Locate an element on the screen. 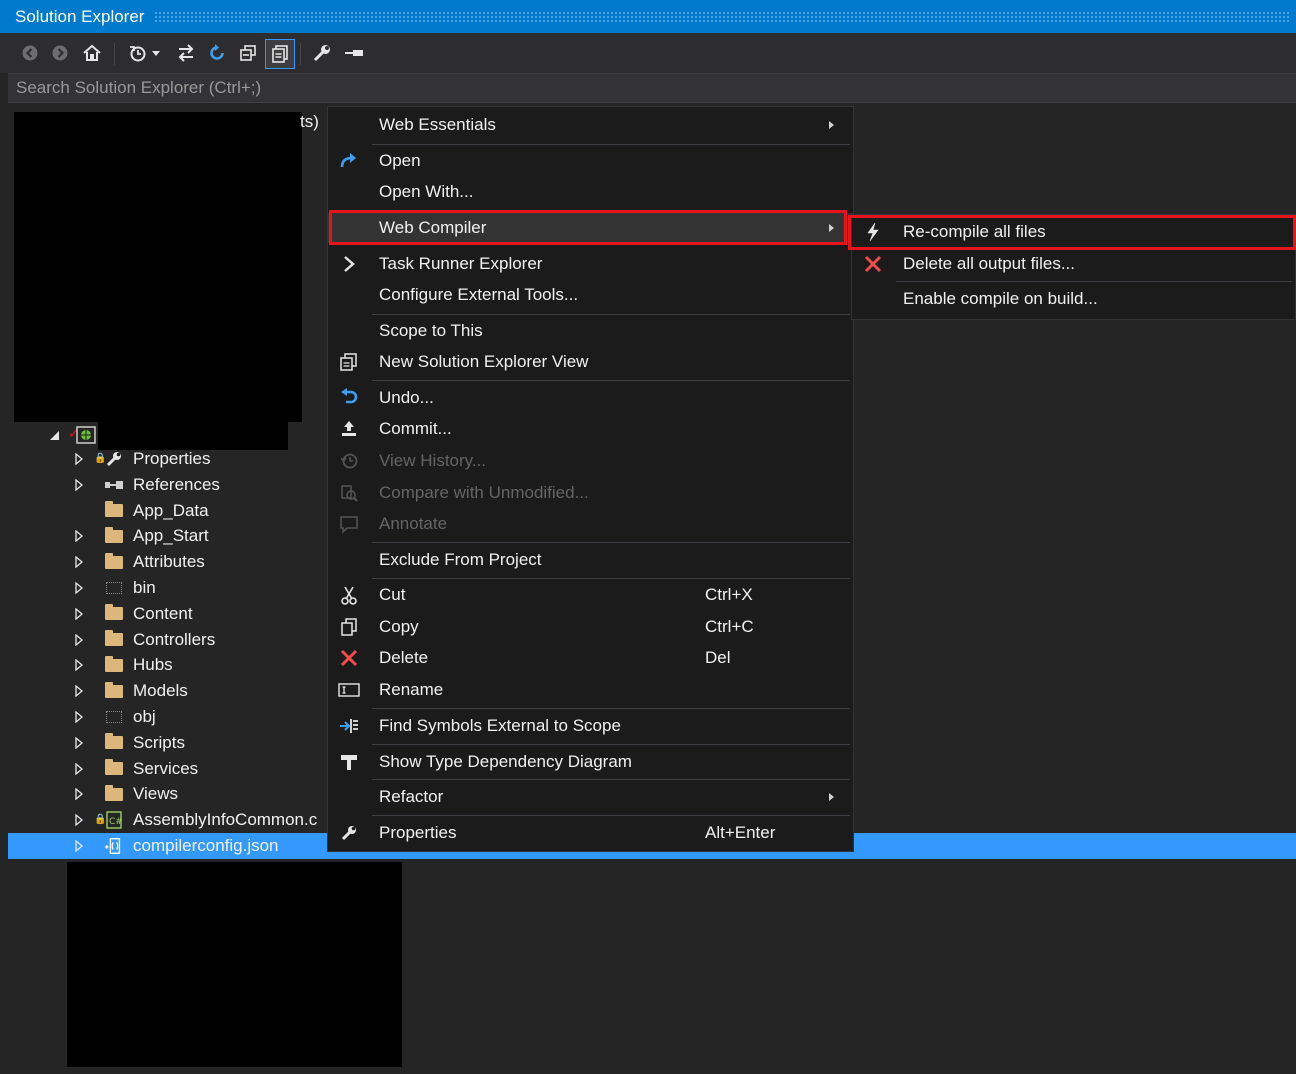 Image resolution: width=1296 pixels, height=1074 pixels. menu-item-properties: Properties Alt+Enter is located at coordinates (590, 833).